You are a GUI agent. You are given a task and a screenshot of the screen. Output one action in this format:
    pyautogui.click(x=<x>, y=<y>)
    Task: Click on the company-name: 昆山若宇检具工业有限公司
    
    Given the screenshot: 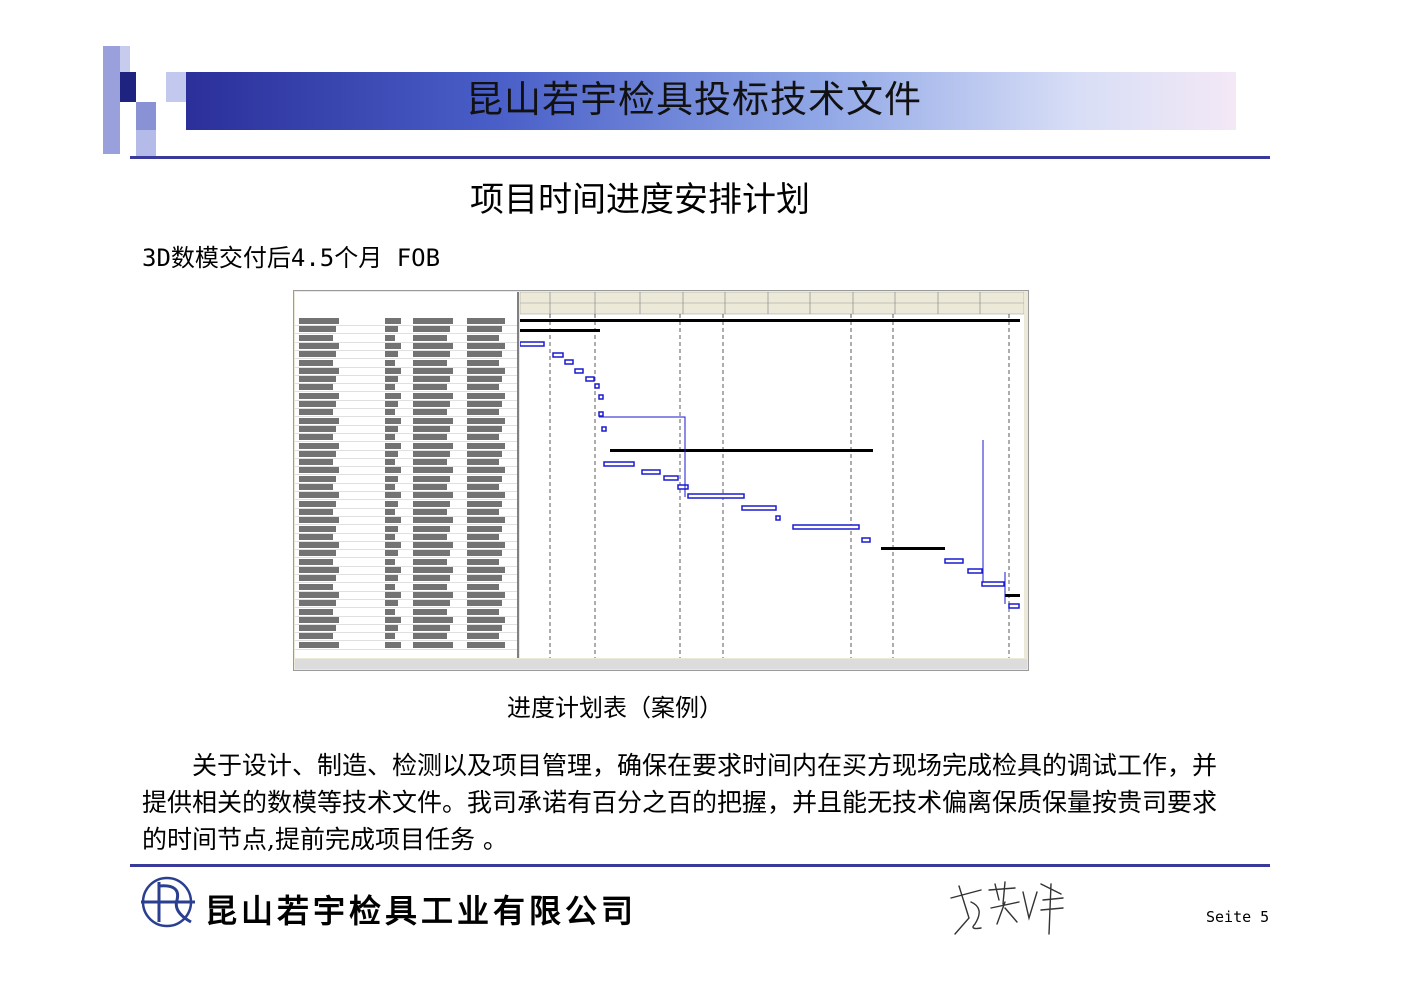 What is the action you would take?
    pyautogui.click(x=421, y=911)
    